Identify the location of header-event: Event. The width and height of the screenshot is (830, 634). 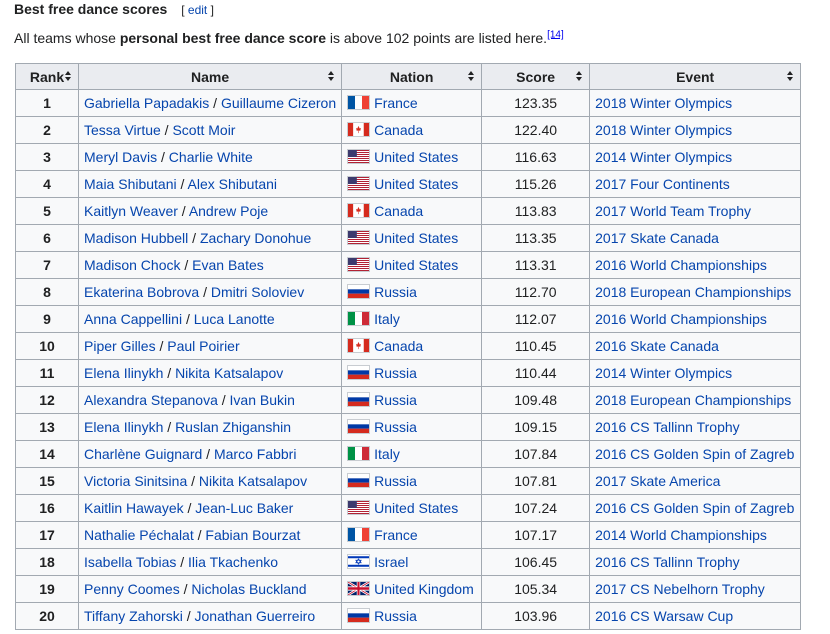
(695, 76).